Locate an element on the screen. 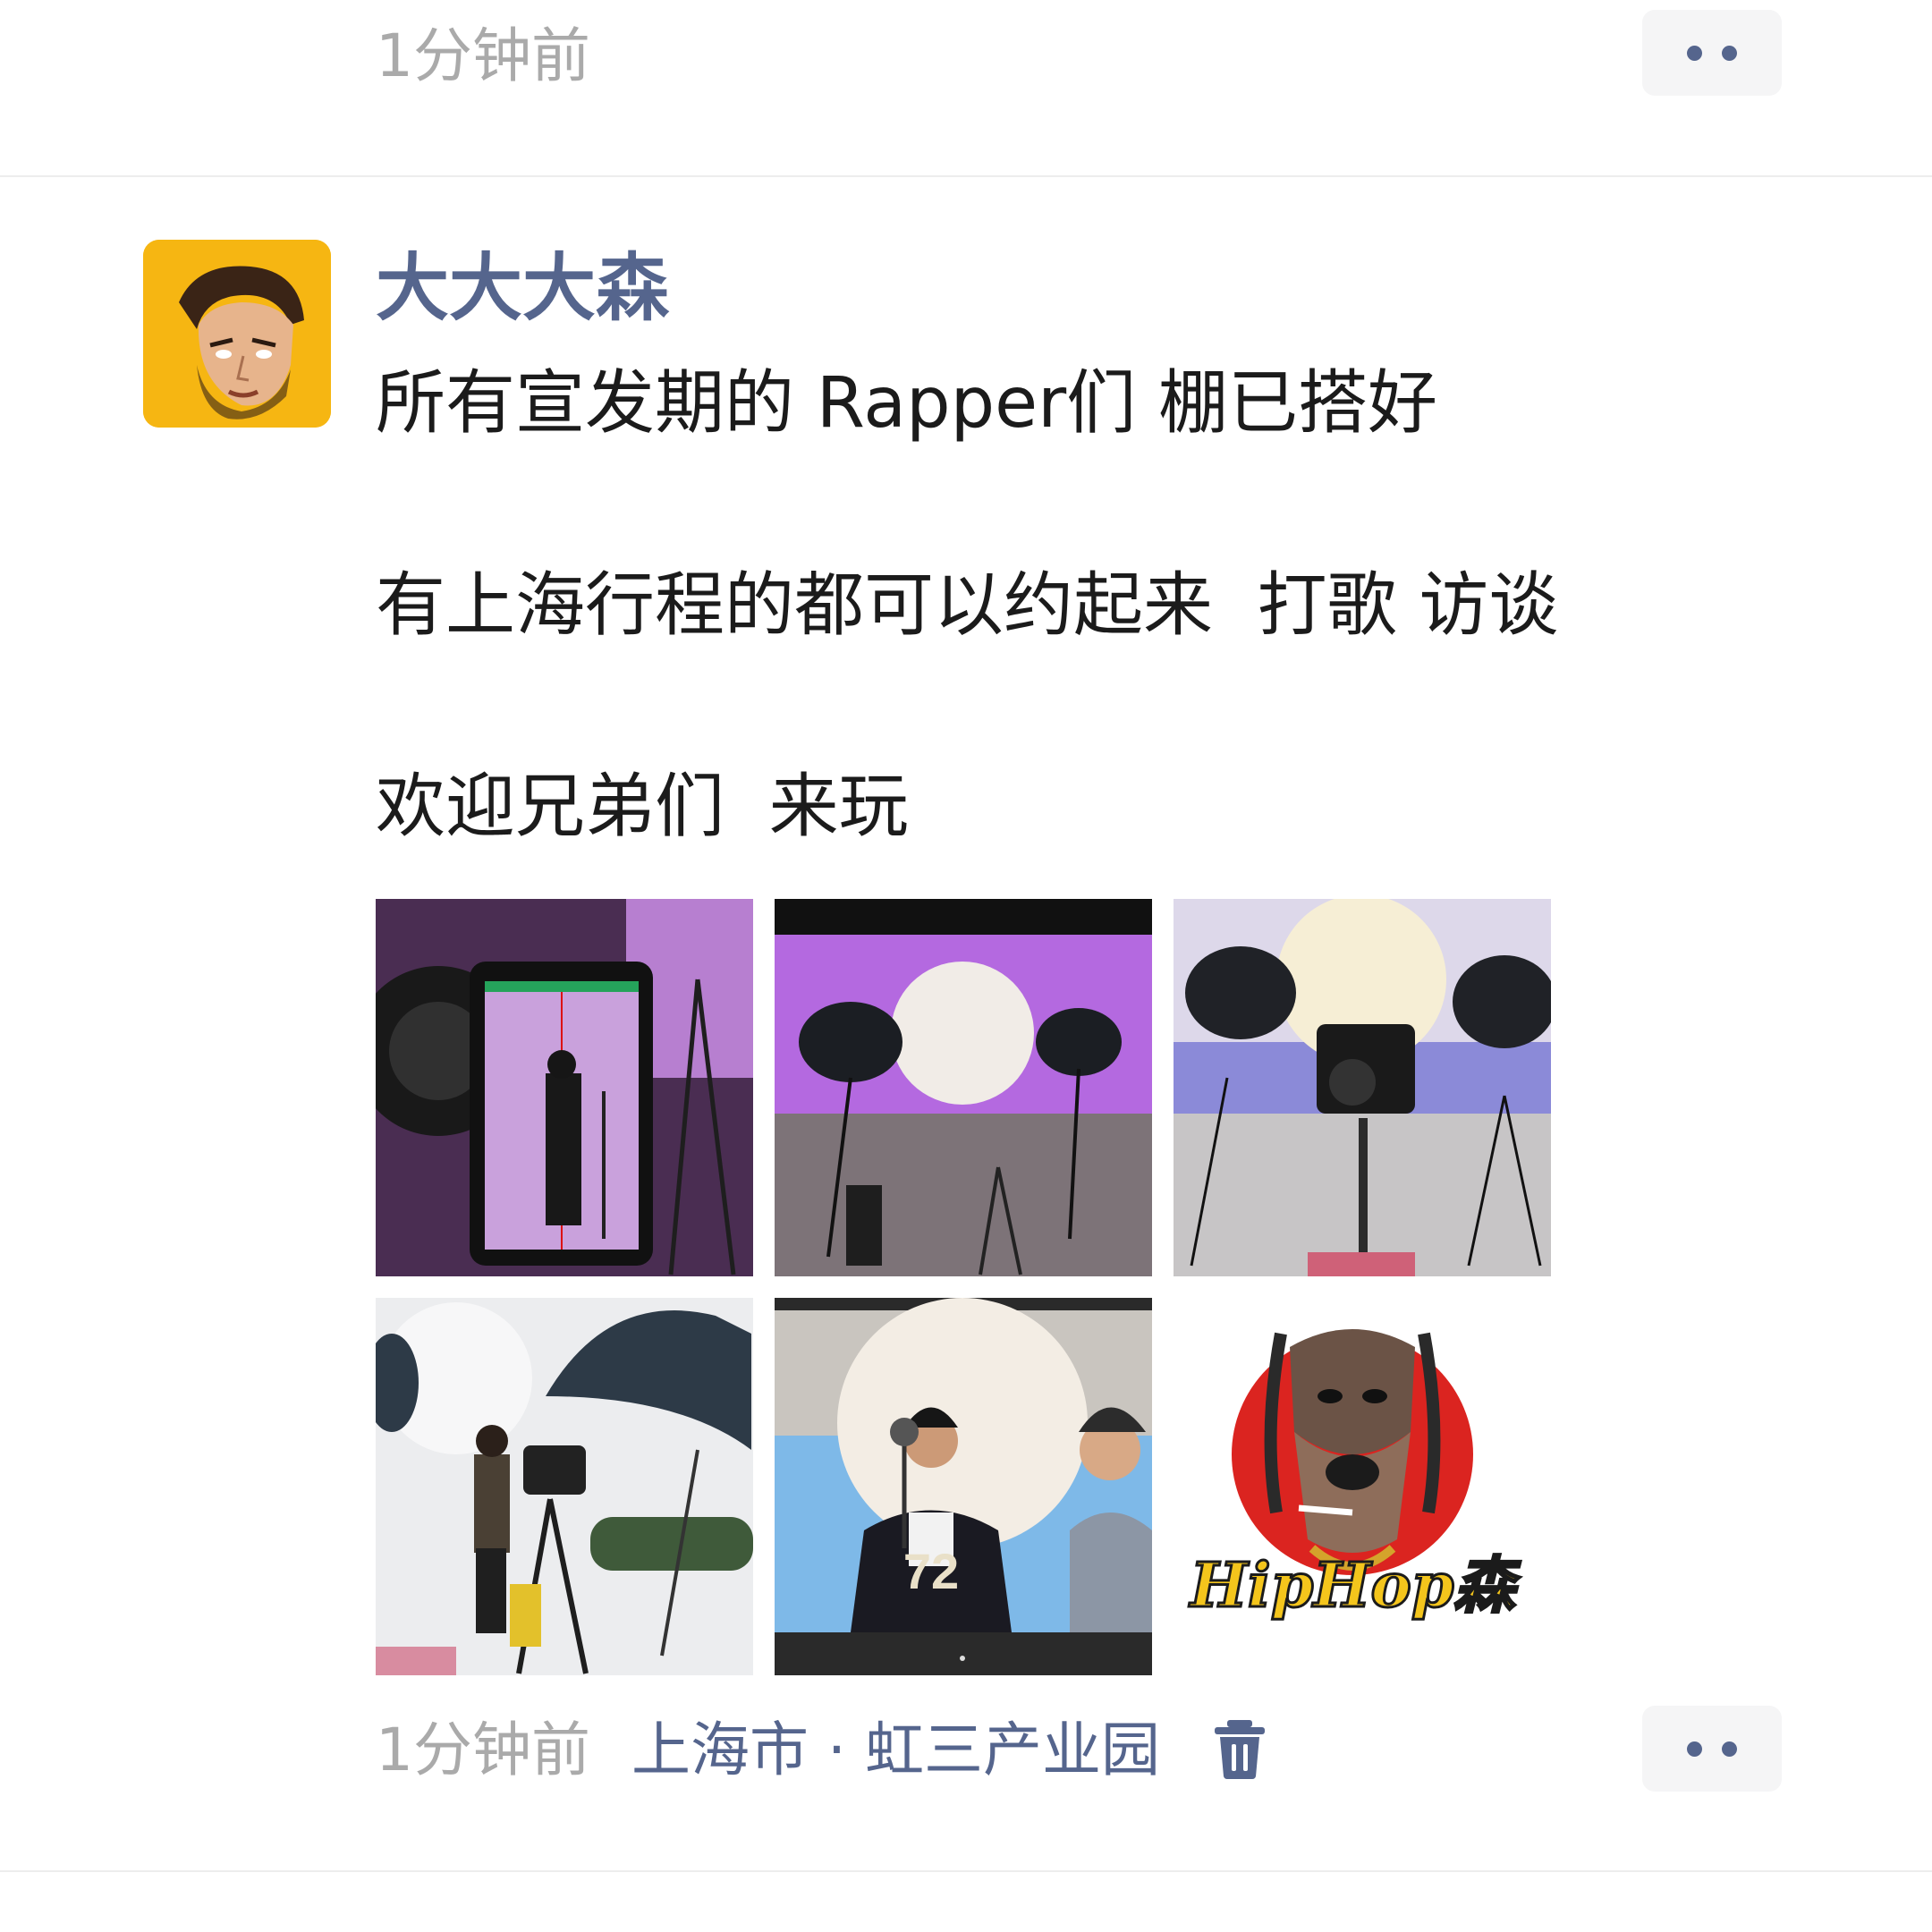 The width and height of the screenshot is (1932, 1932). post-time: 1分钟前 is located at coordinates (483, 1750).